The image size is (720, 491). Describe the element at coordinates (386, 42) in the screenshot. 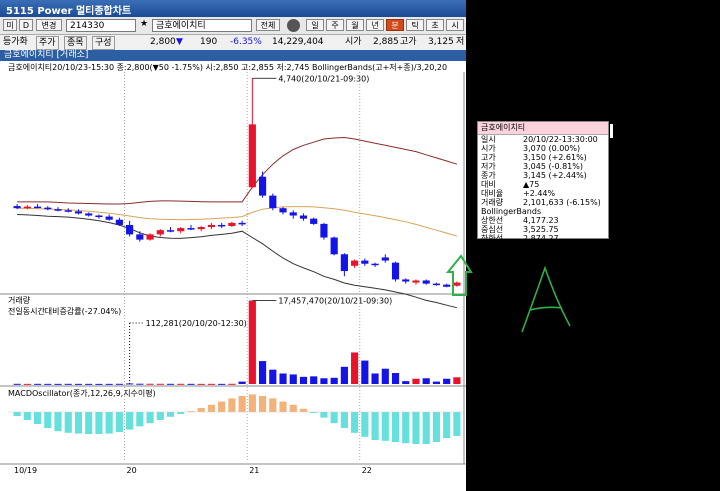

I see `open-value: 2,885` at that location.